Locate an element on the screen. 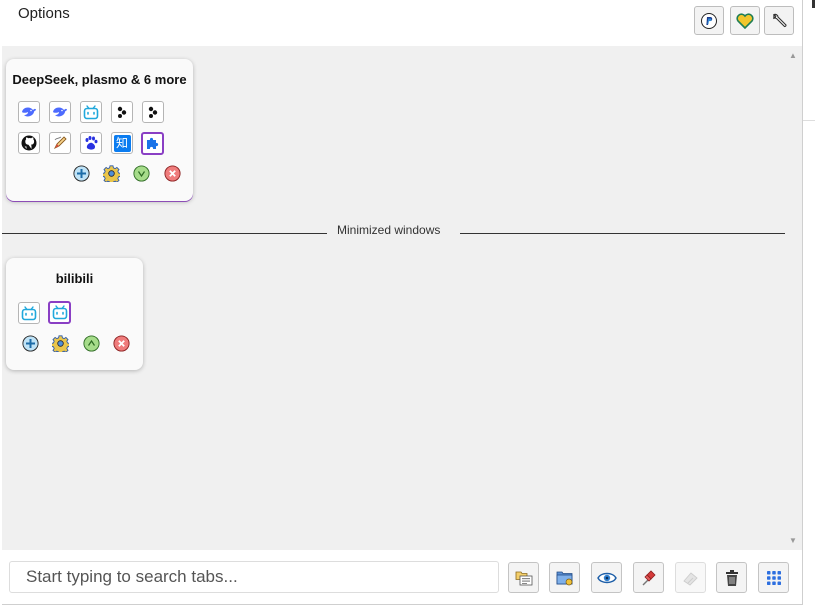  tab-extension is located at coordinates (60, 143).